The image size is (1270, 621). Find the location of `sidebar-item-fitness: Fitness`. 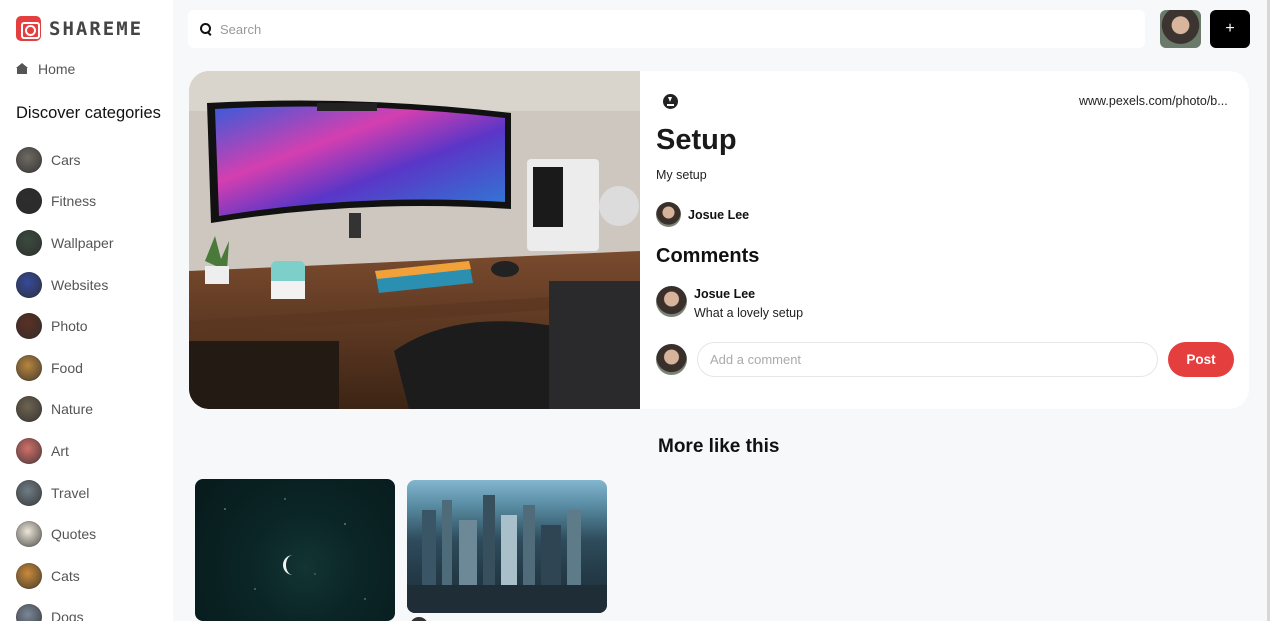

sidebar-item-fitness: Fitness is located at coordinates (65, 202).